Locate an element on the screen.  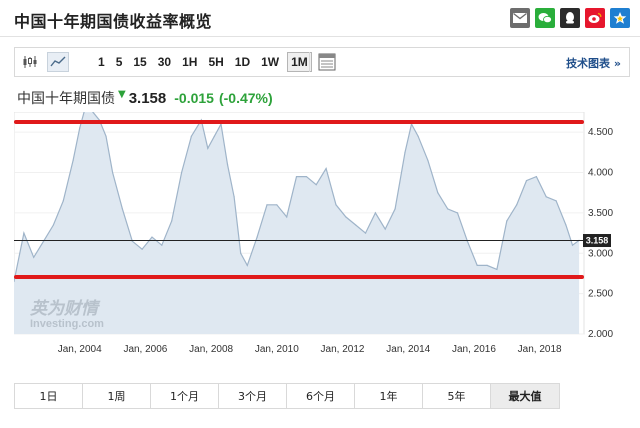
period-5h: 5H is located at coordinates (215, 62).